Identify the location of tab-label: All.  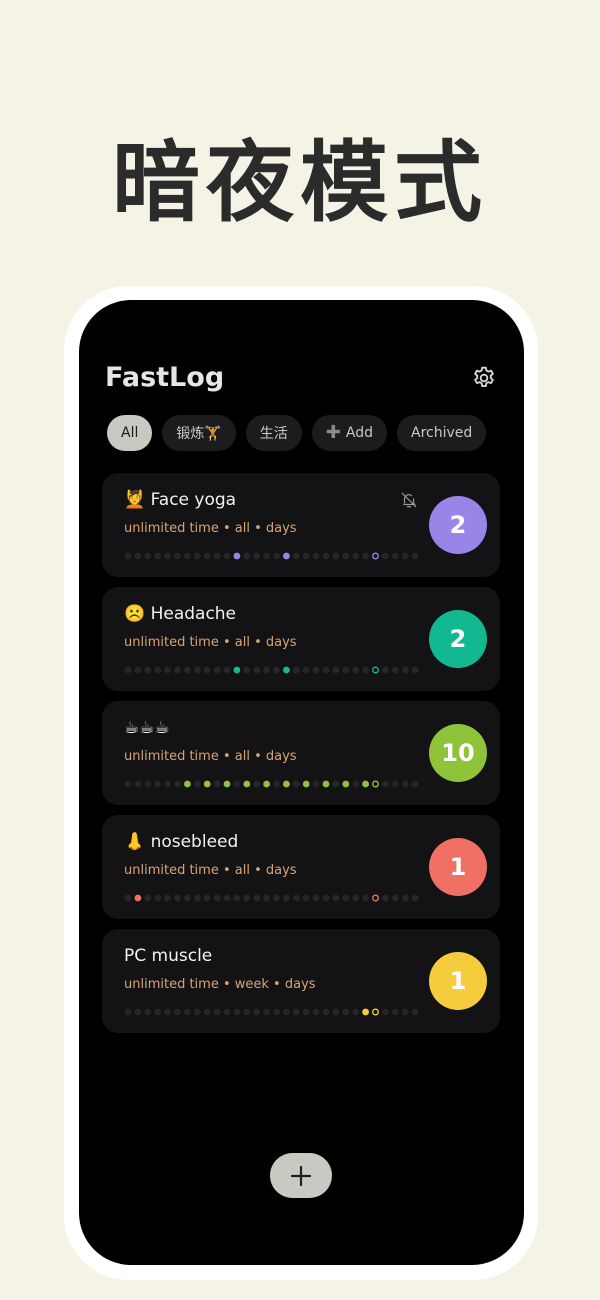
(130, 433).